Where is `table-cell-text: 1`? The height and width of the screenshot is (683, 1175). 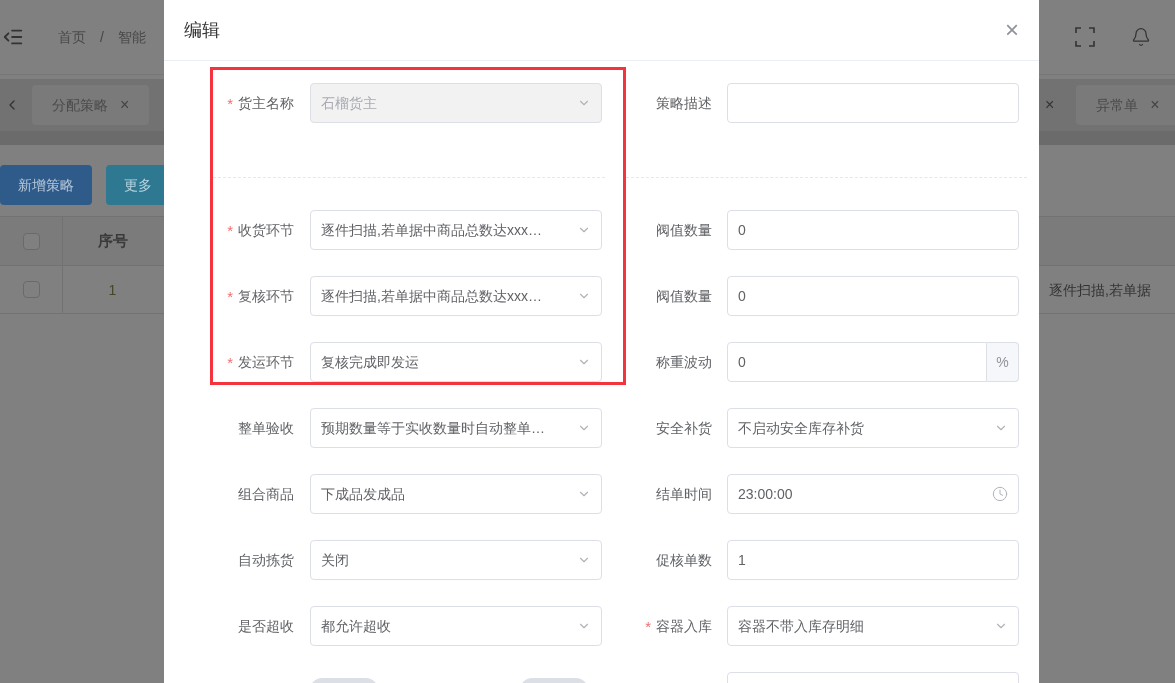 table-cell-text: 1 is located at coordinates (112, 290).